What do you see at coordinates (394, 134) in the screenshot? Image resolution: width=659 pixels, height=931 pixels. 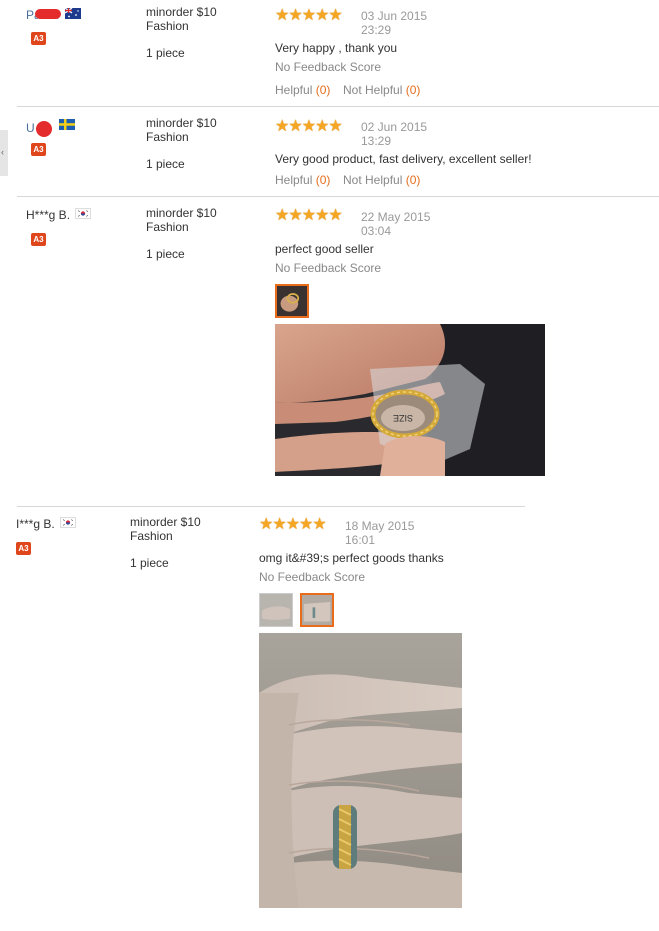 I see `review-date: 02 Jun 2015 13:29` at bounding box center [394, 134].